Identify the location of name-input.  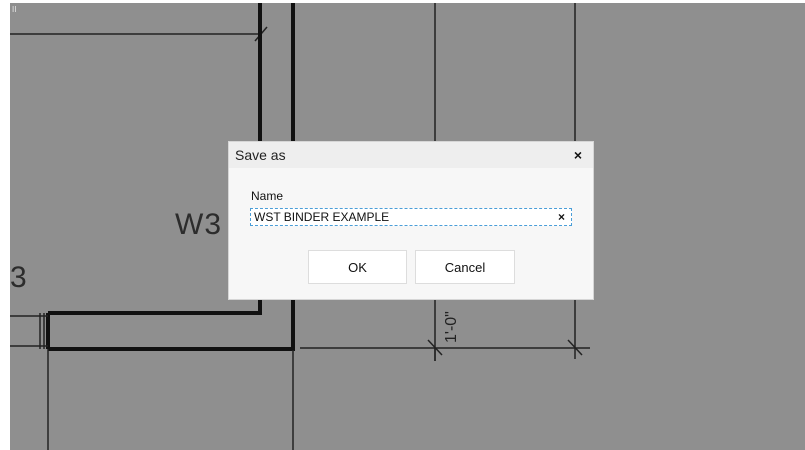
(399, 217).